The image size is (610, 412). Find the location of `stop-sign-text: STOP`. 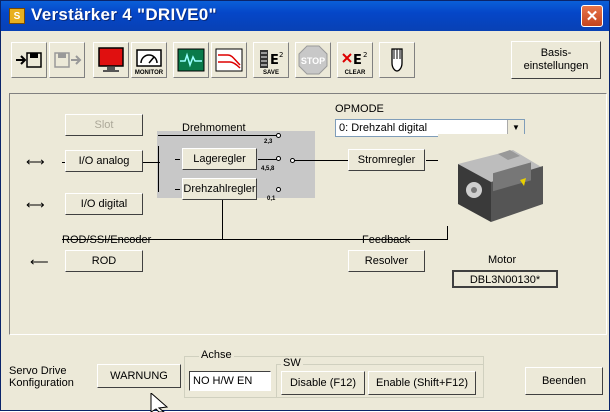

stop-sign-text: STOP is located at coordinates (313, 61).